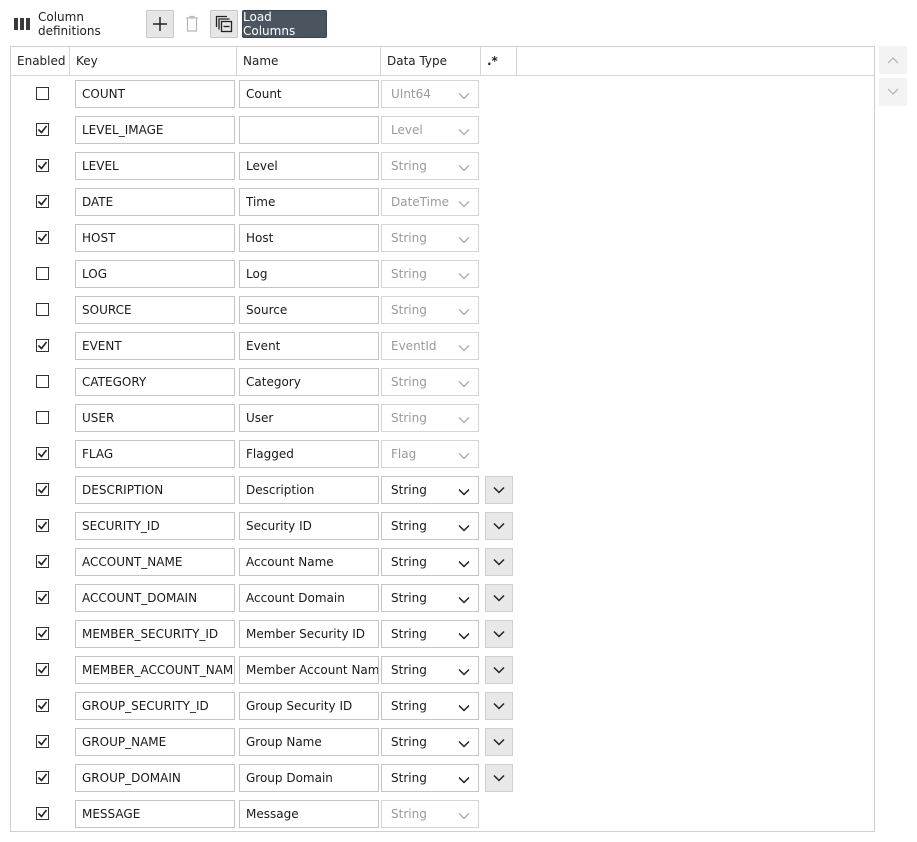 The image size is (917, 842). What do you see at coordinates (309, 598) in the screenshot?
I see `name-input: Account Domain` at bounding box center [309, 598].